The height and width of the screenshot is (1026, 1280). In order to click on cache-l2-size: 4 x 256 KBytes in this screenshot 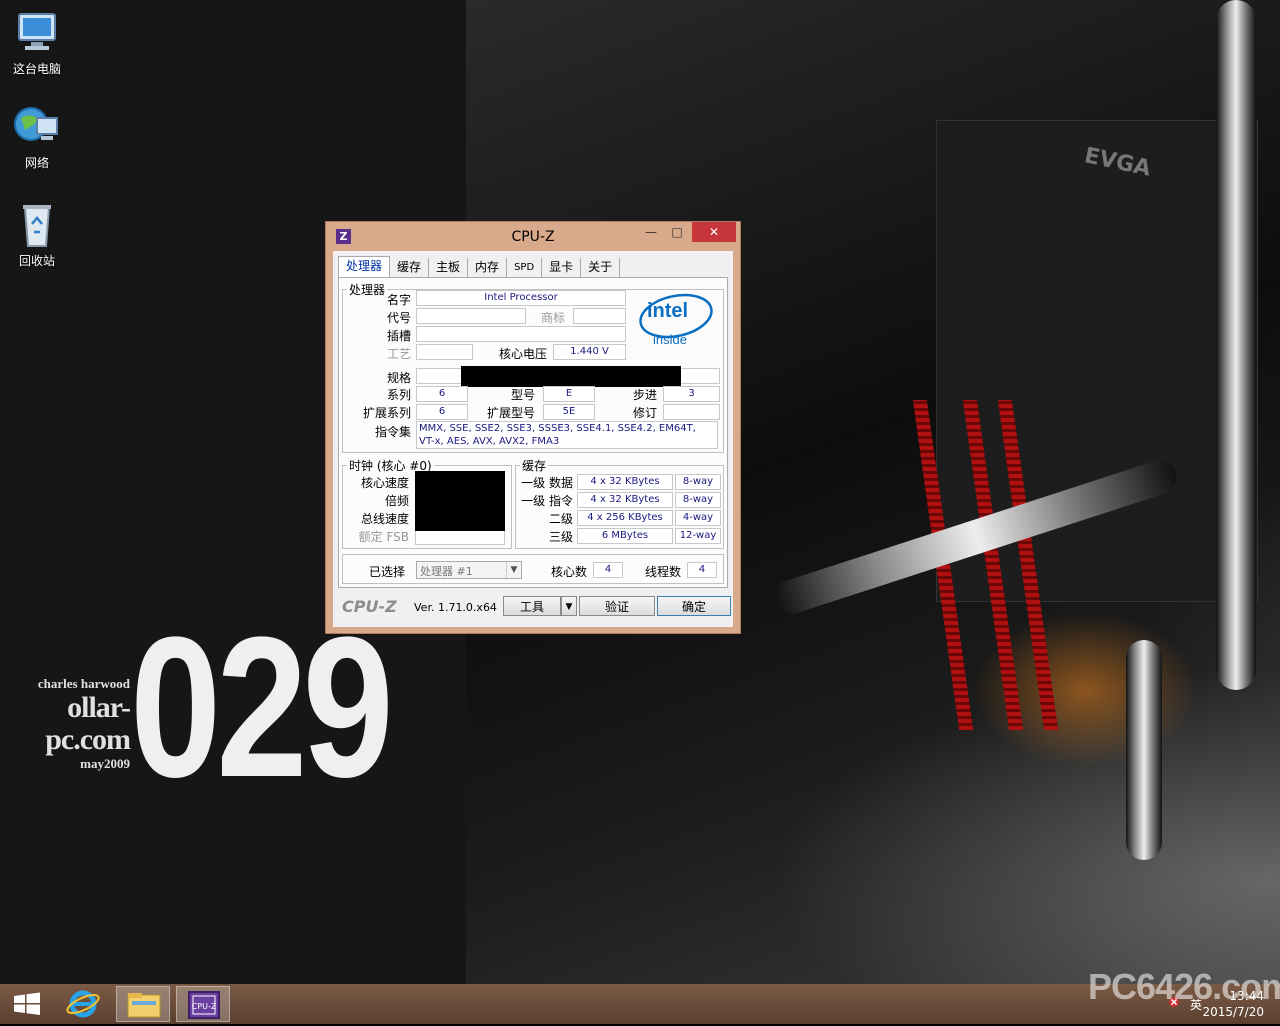, I will do `click(625, 518)`.